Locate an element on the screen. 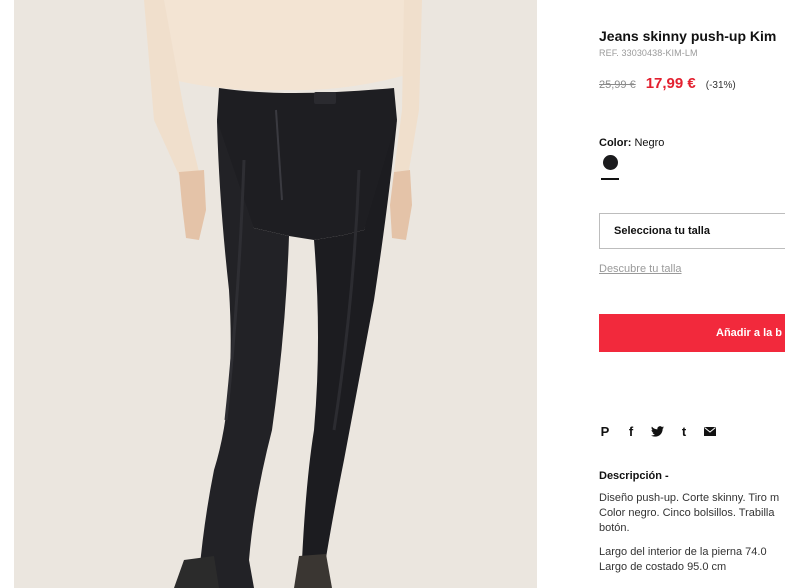 The height and width of the screenshot is (588, 785). pinterest-icon: P is located at coordinates (605, 431).